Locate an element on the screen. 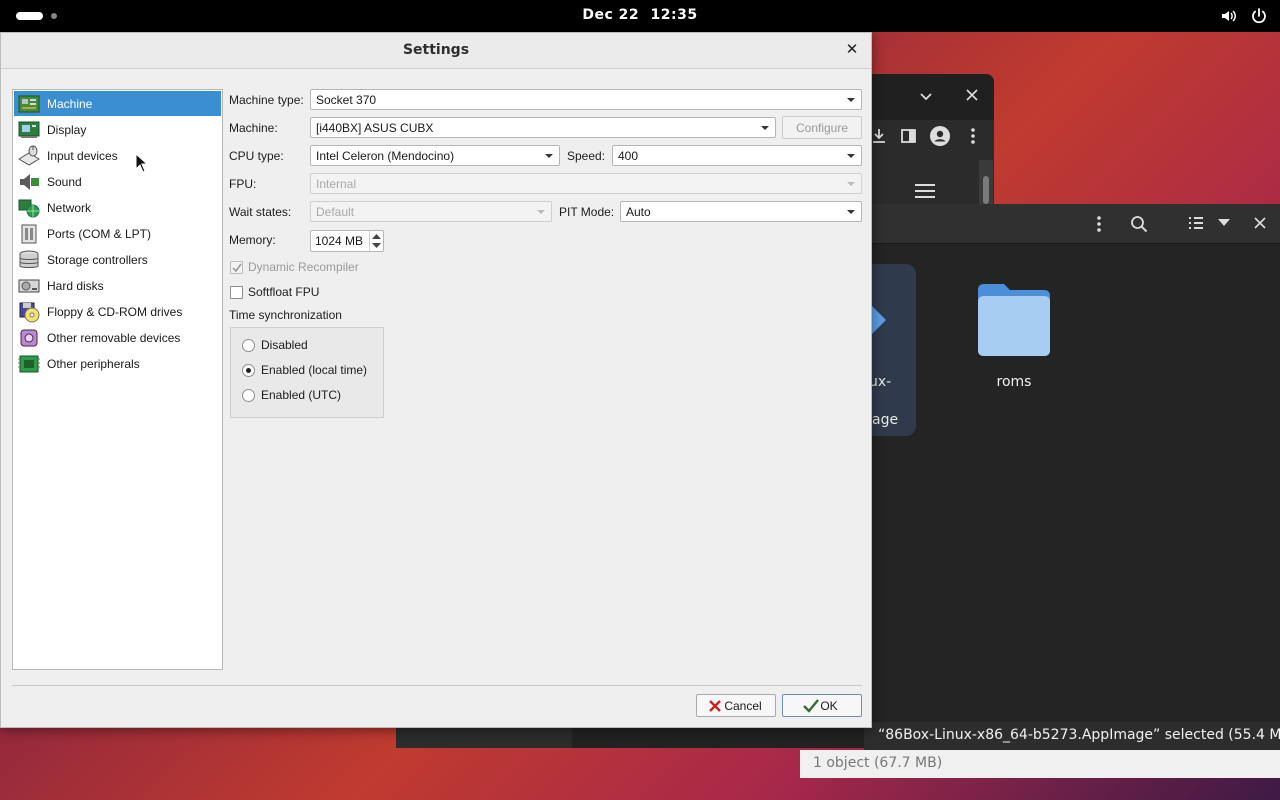  spin-down-icon is located at coordinates (376, 245).